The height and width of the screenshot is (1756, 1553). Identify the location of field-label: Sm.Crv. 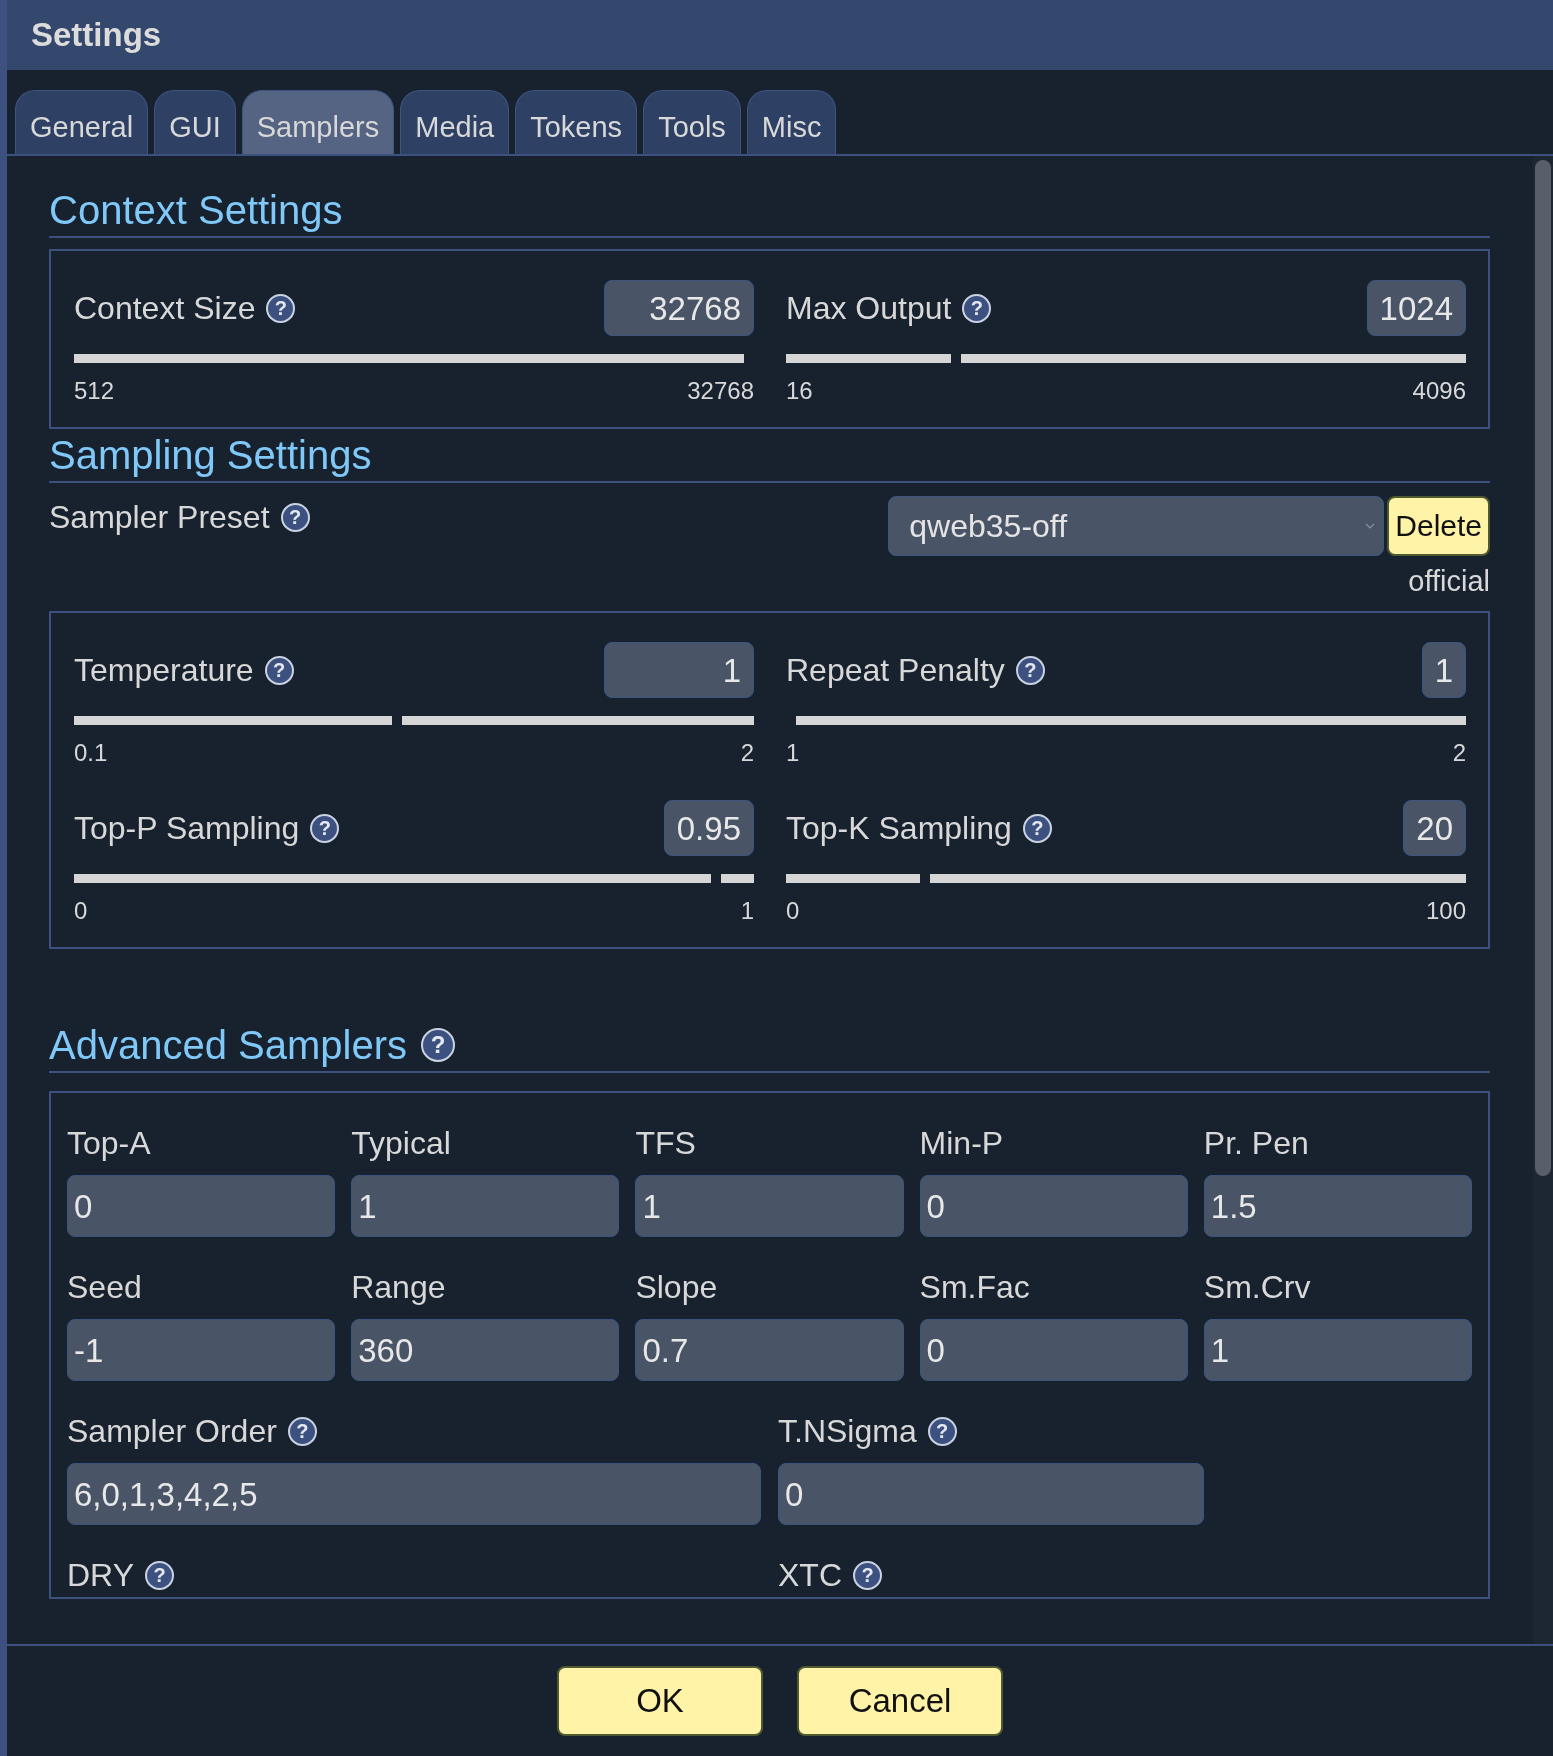
(1257, 1287).